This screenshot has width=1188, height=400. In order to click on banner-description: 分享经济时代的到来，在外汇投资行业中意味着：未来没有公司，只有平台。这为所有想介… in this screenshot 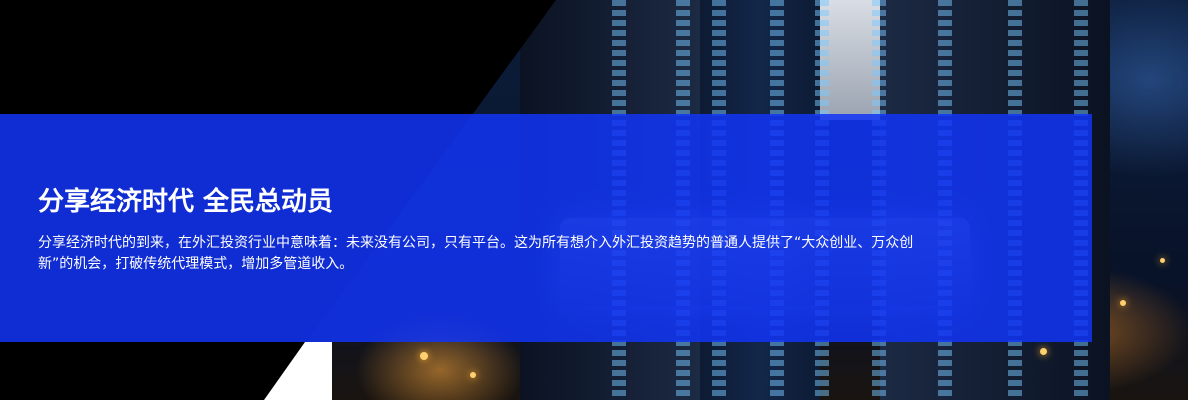, I will do `click(476, 253)`.